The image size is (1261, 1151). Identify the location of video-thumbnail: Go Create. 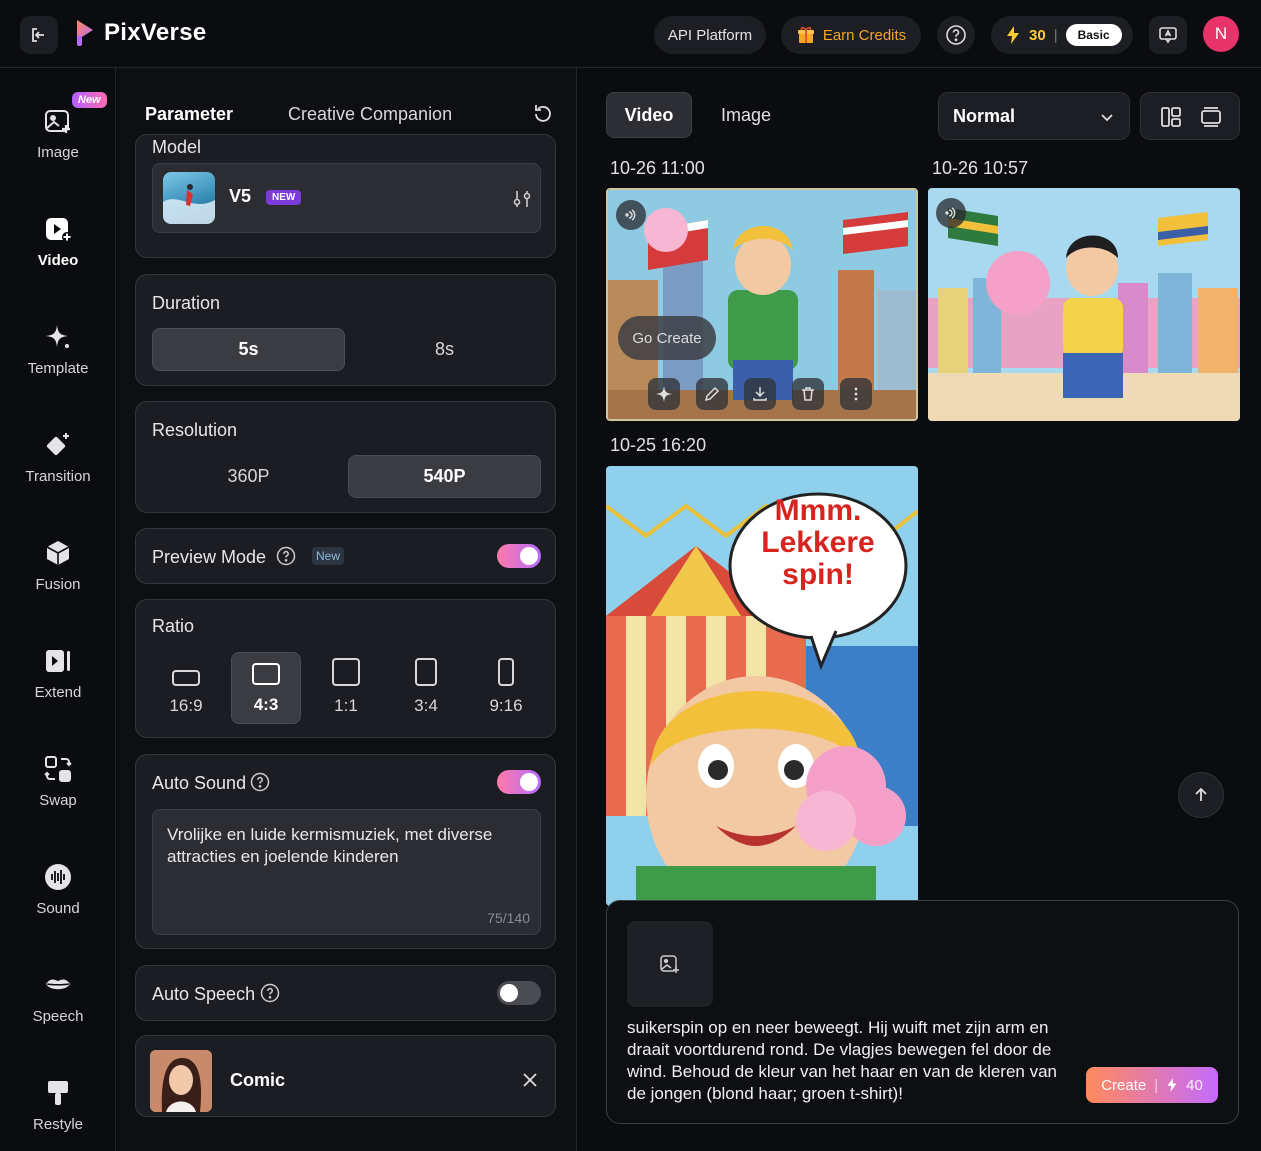
(762, 304).